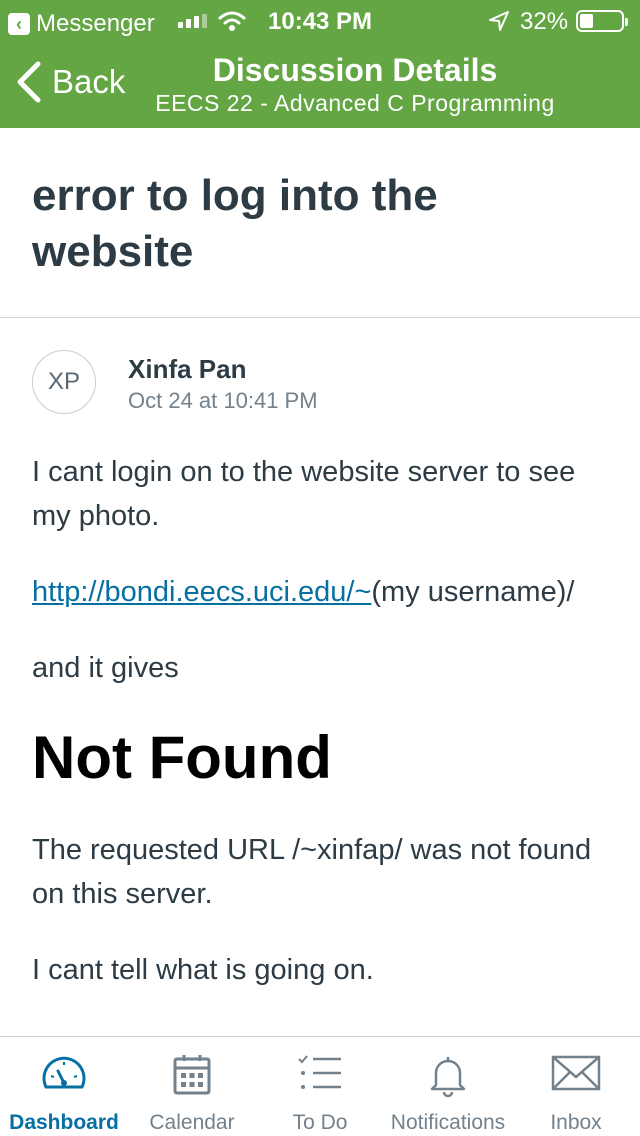 The height and width of the screenshot is (1136, 640). Describe the element at coordinates (355, 103) in the screenshot. I see `course-subtitle: EECS 22 - Advanced C Programming` at that location.